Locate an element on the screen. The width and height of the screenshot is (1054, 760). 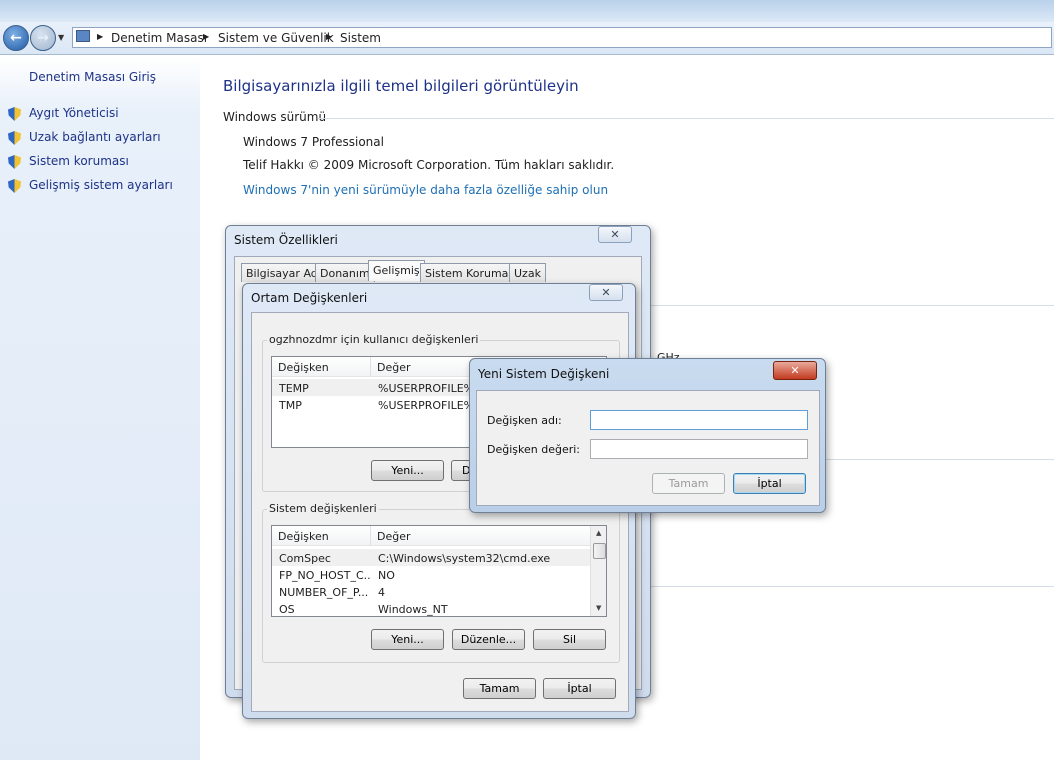
user-variables-label: ogzhnozdmr için kullanıcı değişkenleri is located at coordinates (374, 339).